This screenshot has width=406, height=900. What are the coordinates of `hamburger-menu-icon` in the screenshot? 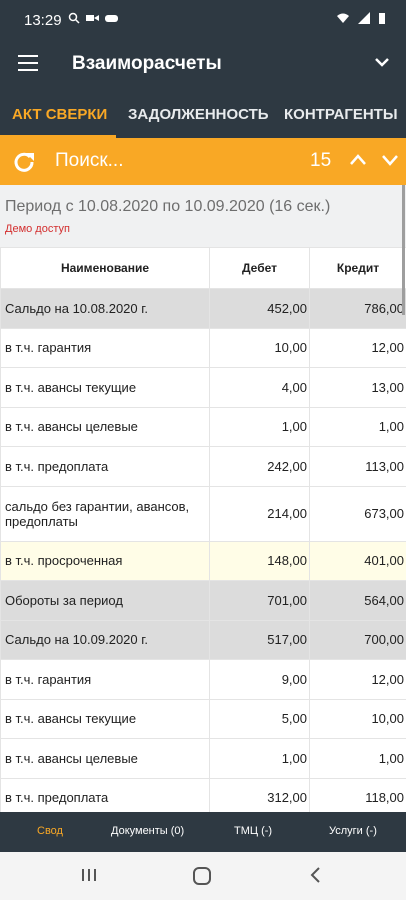 It's located at (28, 63).